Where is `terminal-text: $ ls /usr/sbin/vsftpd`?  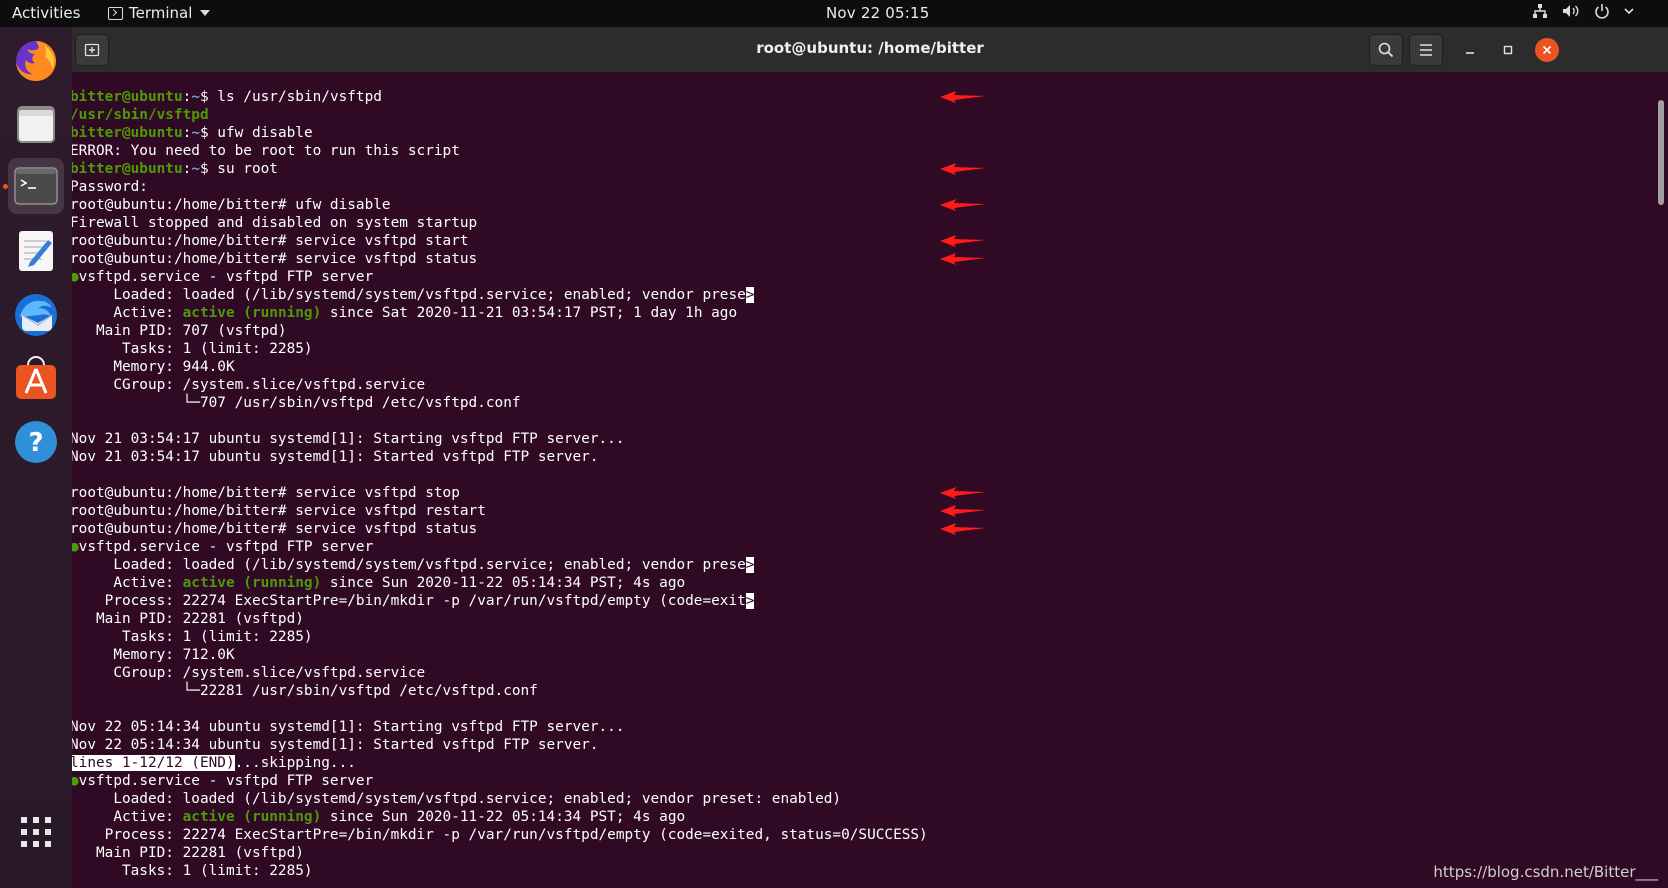
terminal-text: $ ls /usr/sbin/vsftpd is located at coordinates (290, 97).